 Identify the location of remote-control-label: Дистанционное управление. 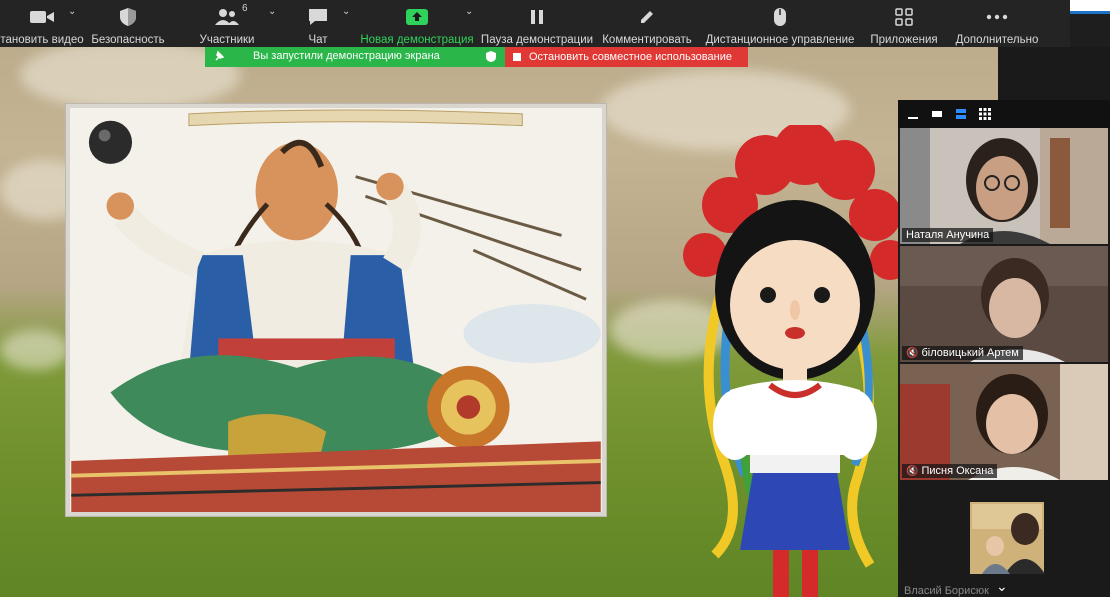
(780, 40).